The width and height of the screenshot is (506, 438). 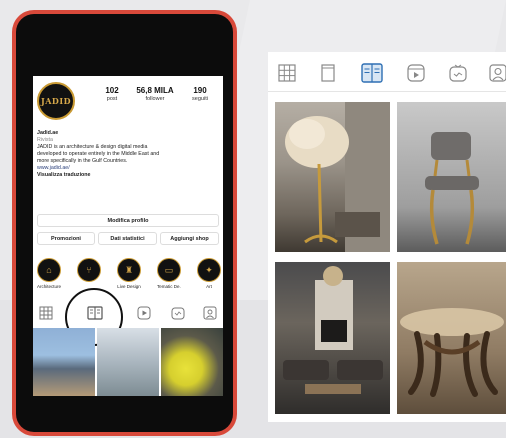 I want to click on chair-icon: ⑂, so click(x=89, y=270).